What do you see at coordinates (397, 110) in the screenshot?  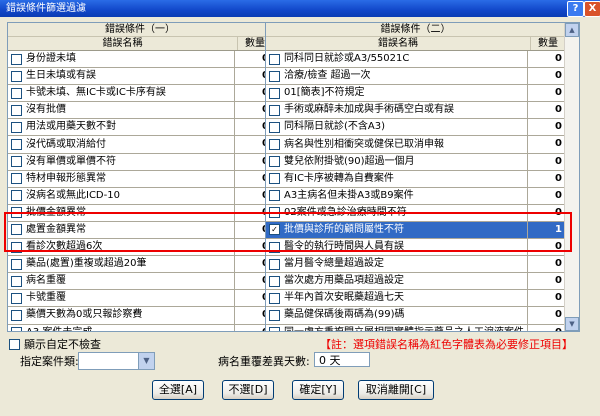 I see `error-name-cell: 手術或麻醉未加成與手術碼空白或有誤` at bounding box center [397, 110].